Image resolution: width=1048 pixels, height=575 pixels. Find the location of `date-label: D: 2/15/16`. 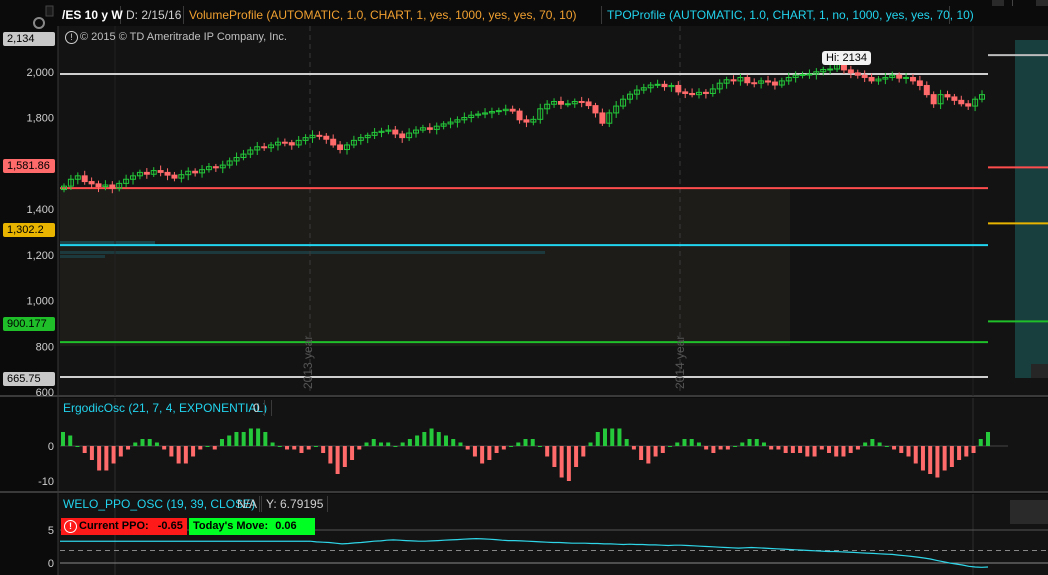

date-label: D: 2/15/16 is located at coordinates (152, 15).